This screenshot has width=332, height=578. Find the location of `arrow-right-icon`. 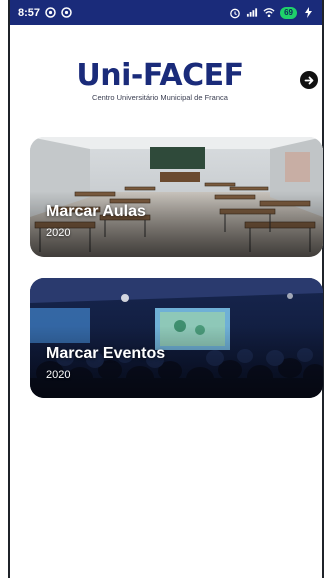

arrow-right-icon is located at coordinates (308, 80).